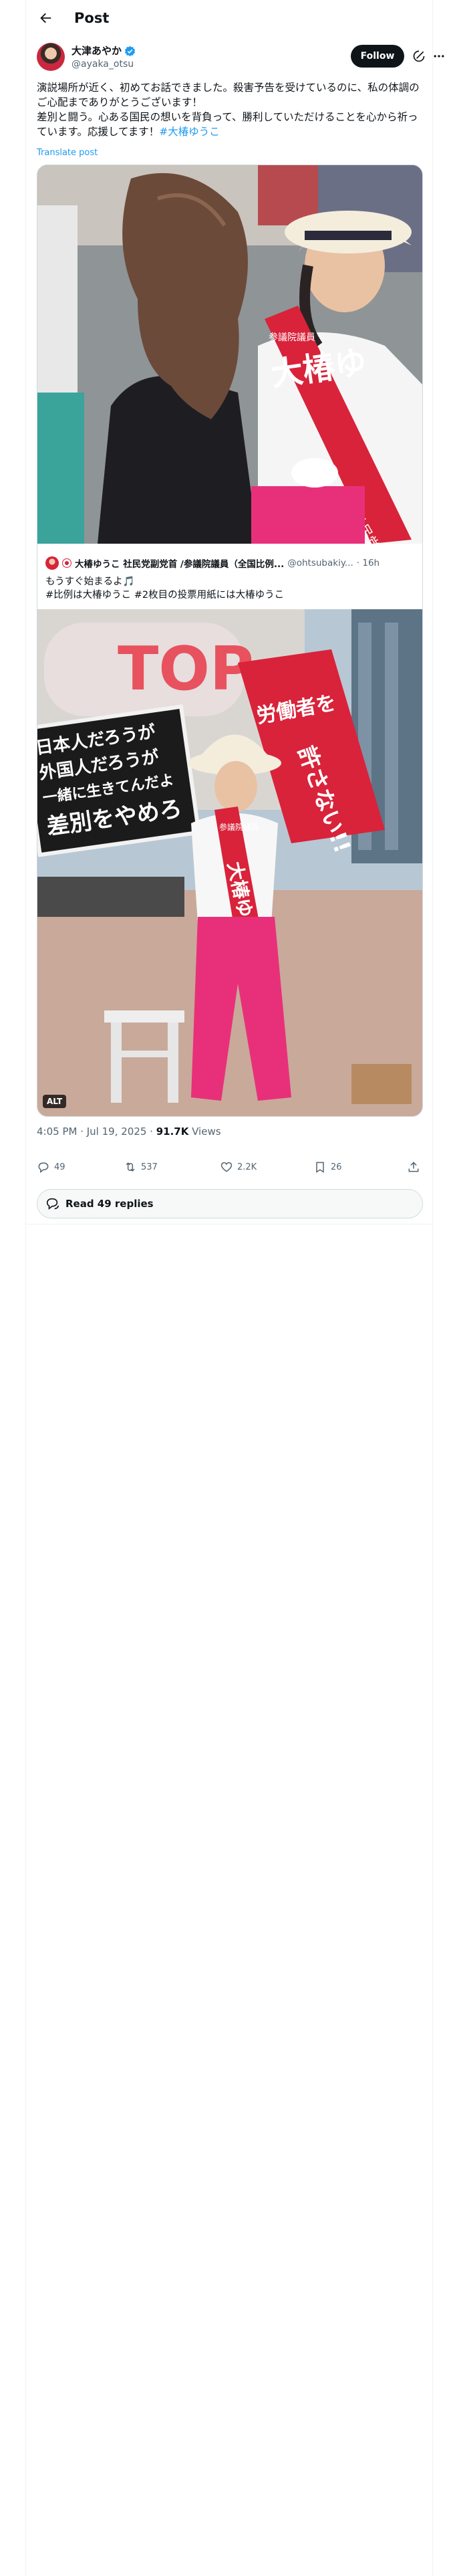 The image size is (451, 2576). I want to click on like-count: 2.2K, so click(247, 1167).